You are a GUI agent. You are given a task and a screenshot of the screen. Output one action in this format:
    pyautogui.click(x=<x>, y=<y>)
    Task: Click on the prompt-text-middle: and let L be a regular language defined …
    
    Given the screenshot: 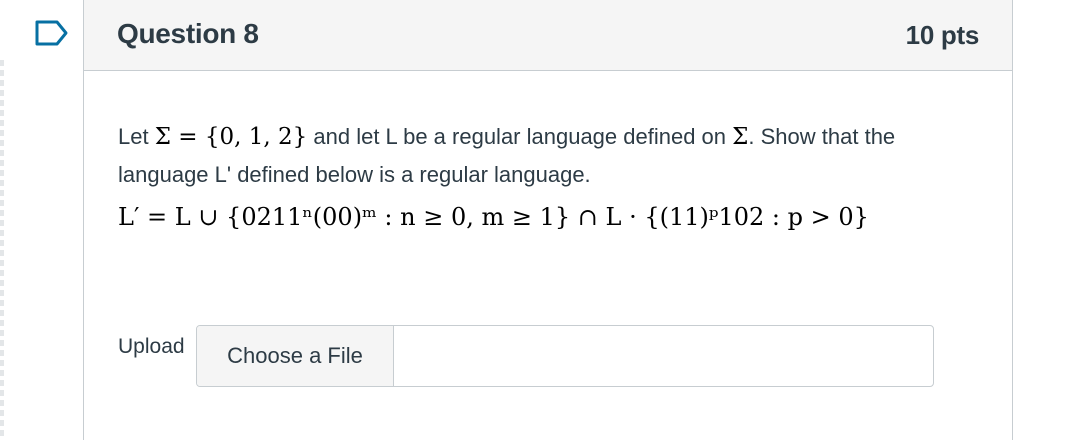 What is the action you would take?
    pyautogui.click(x=520, y=136)
    